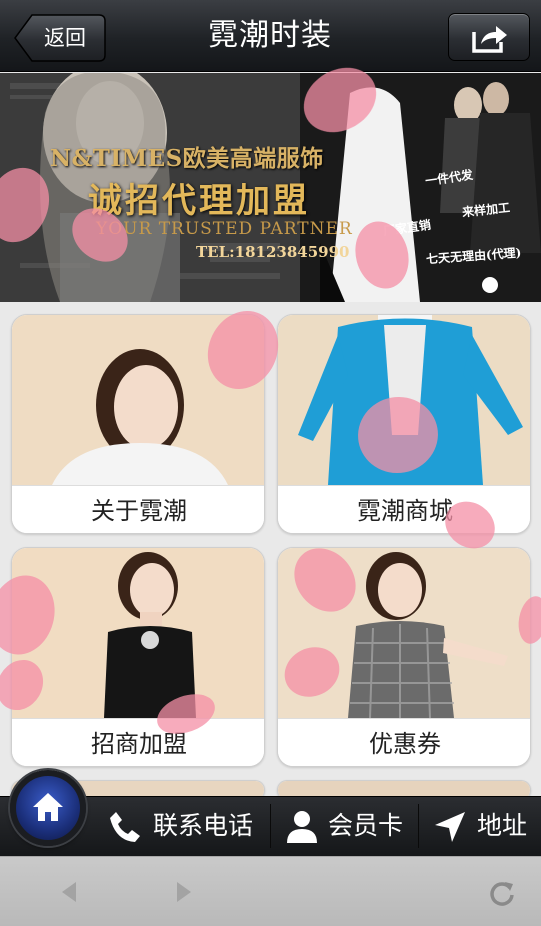  What do you see at coordinates (404, 509) in the screenshot?
I see `tile-label: 霓潮商城` at bounding box center [404, 509].